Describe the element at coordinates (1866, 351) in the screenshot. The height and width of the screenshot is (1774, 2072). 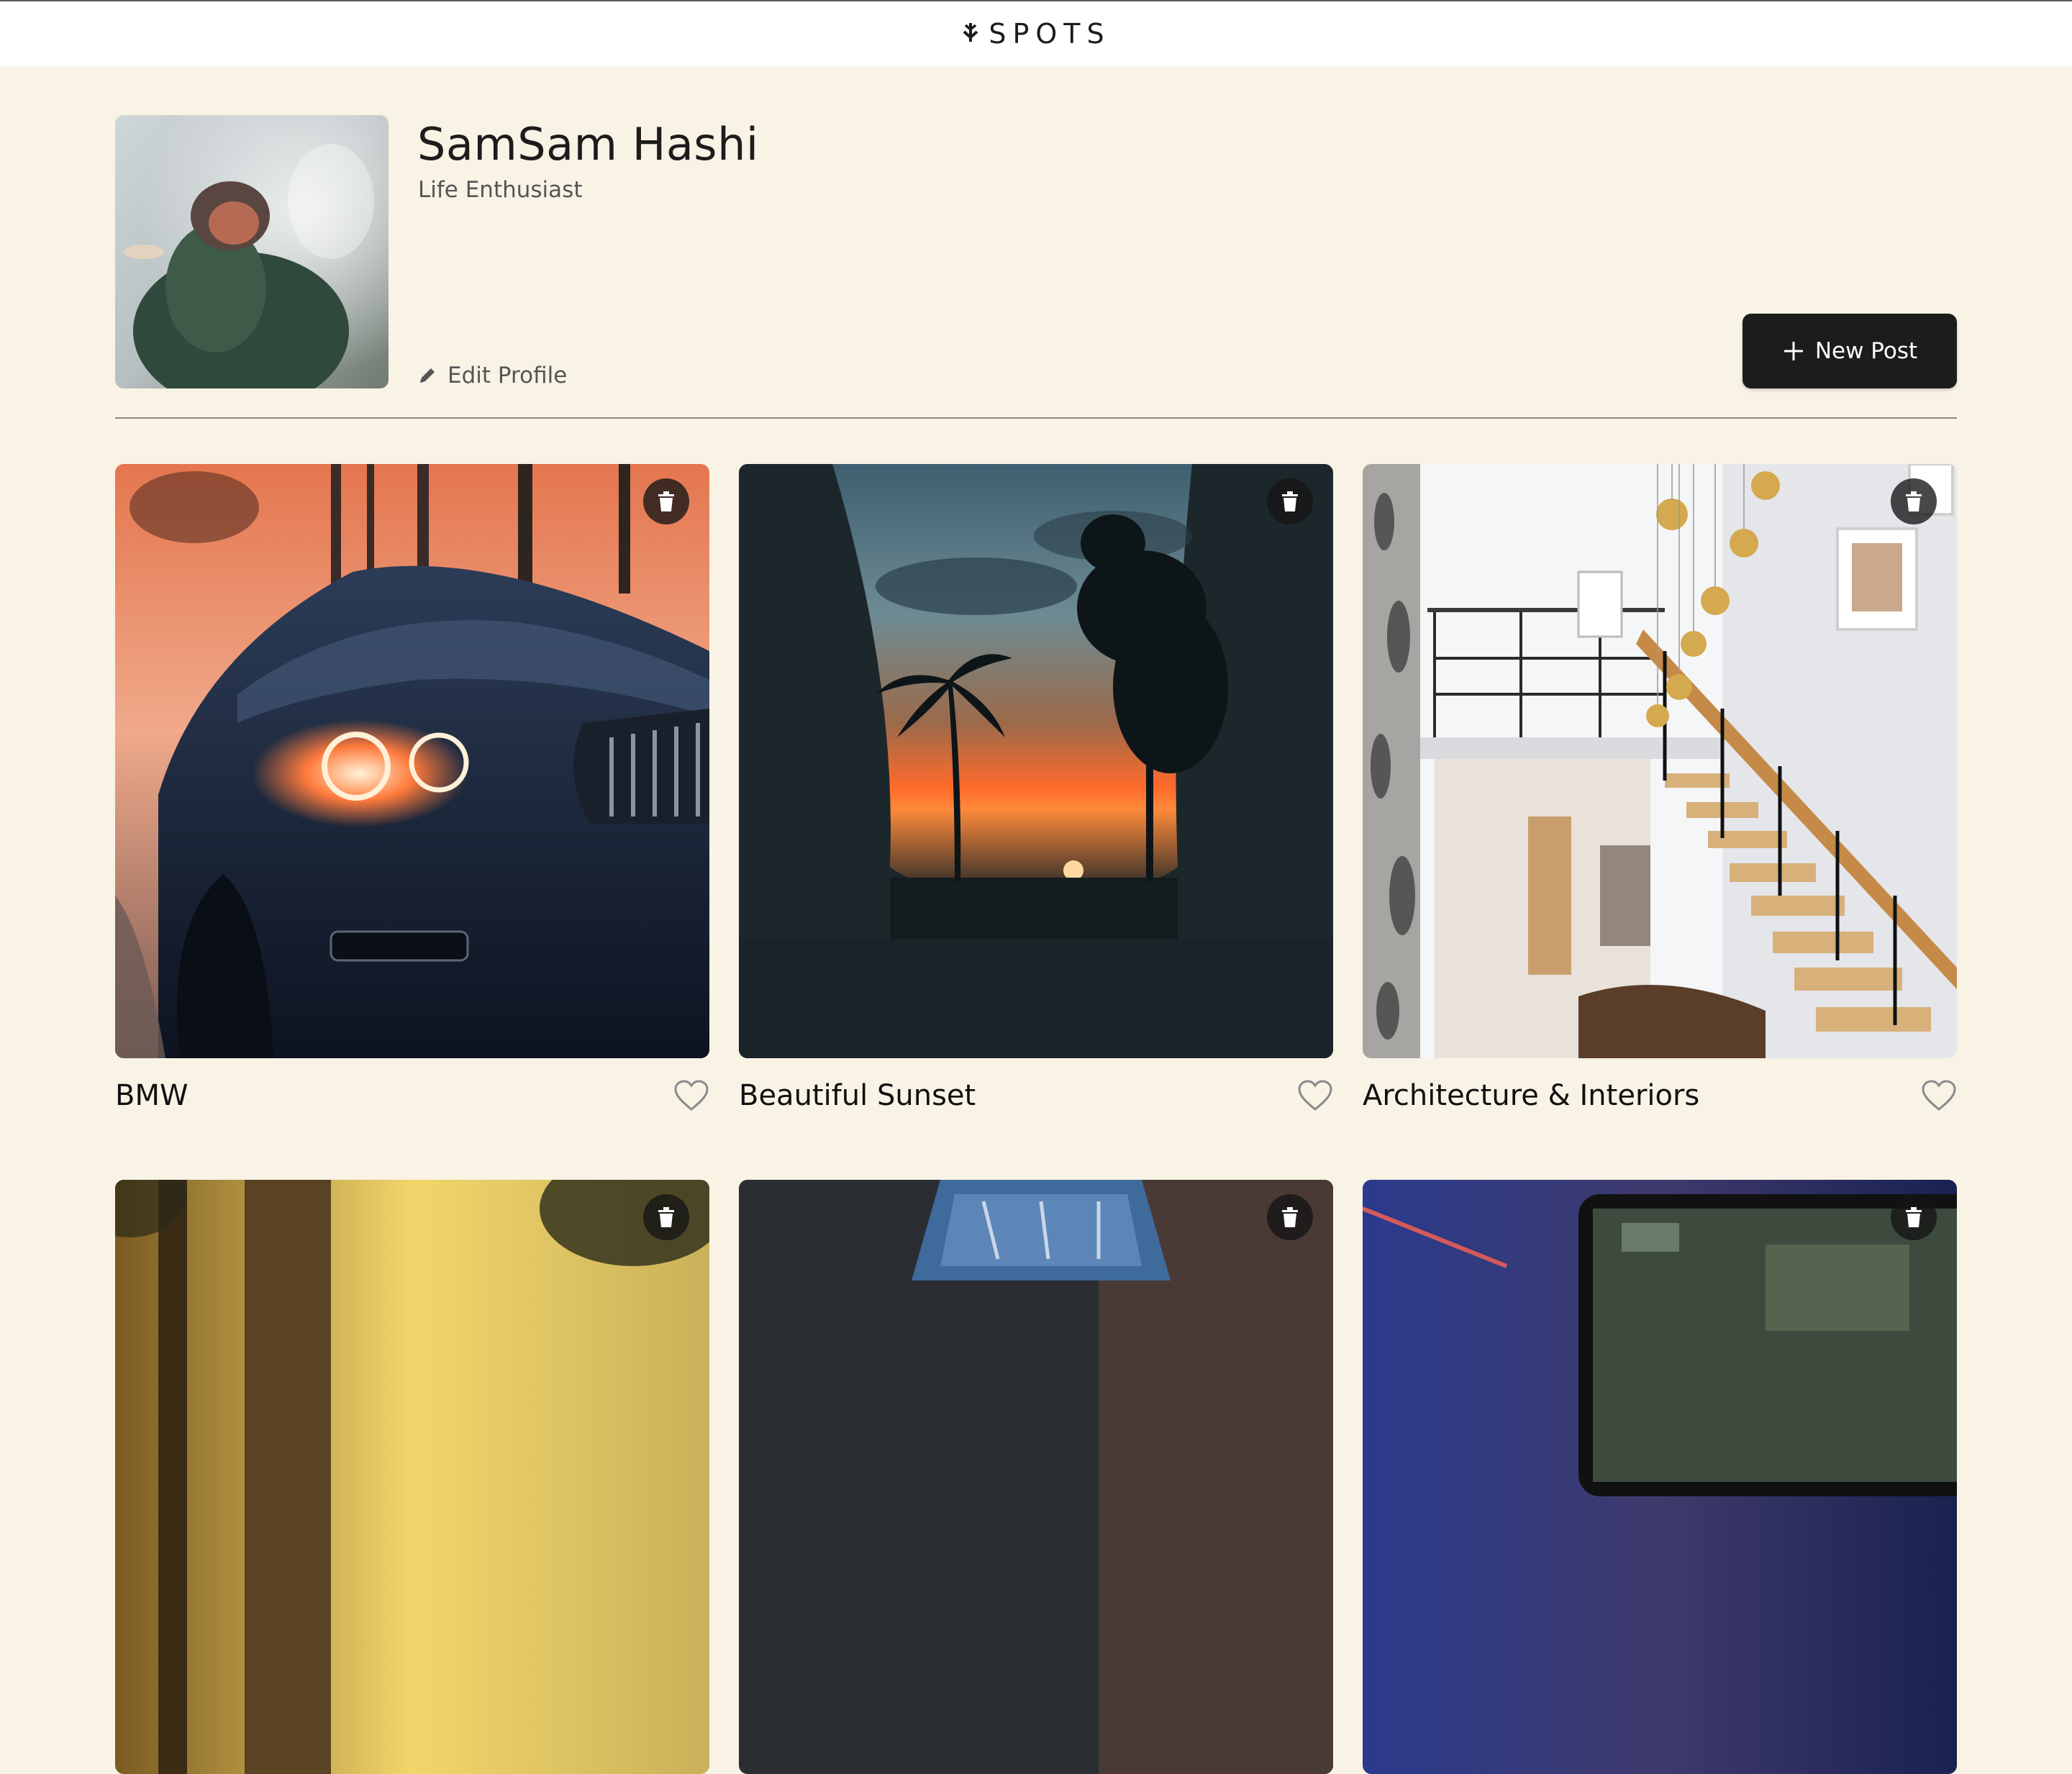
I see `new-post-label: New Post` at that location.